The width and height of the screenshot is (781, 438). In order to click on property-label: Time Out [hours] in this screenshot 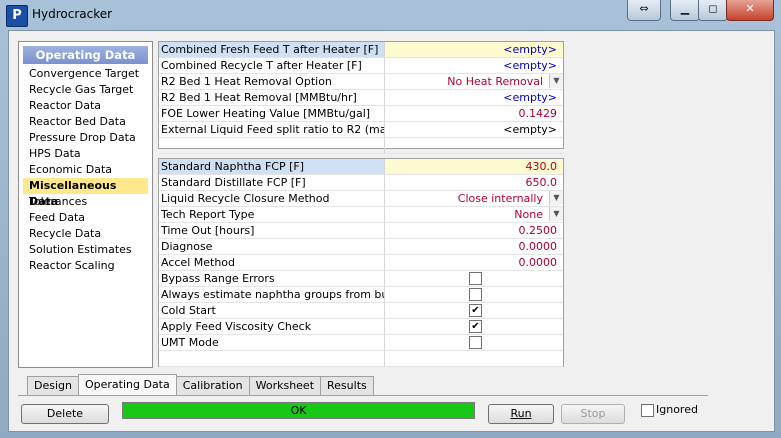, I will do `click(272, 230)`.